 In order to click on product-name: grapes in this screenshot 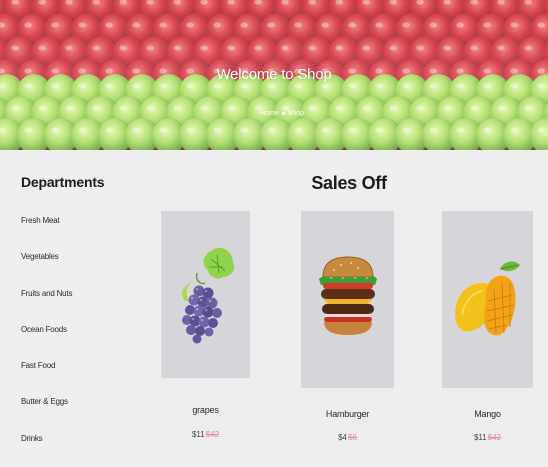, I will do `click(205, 410)`.